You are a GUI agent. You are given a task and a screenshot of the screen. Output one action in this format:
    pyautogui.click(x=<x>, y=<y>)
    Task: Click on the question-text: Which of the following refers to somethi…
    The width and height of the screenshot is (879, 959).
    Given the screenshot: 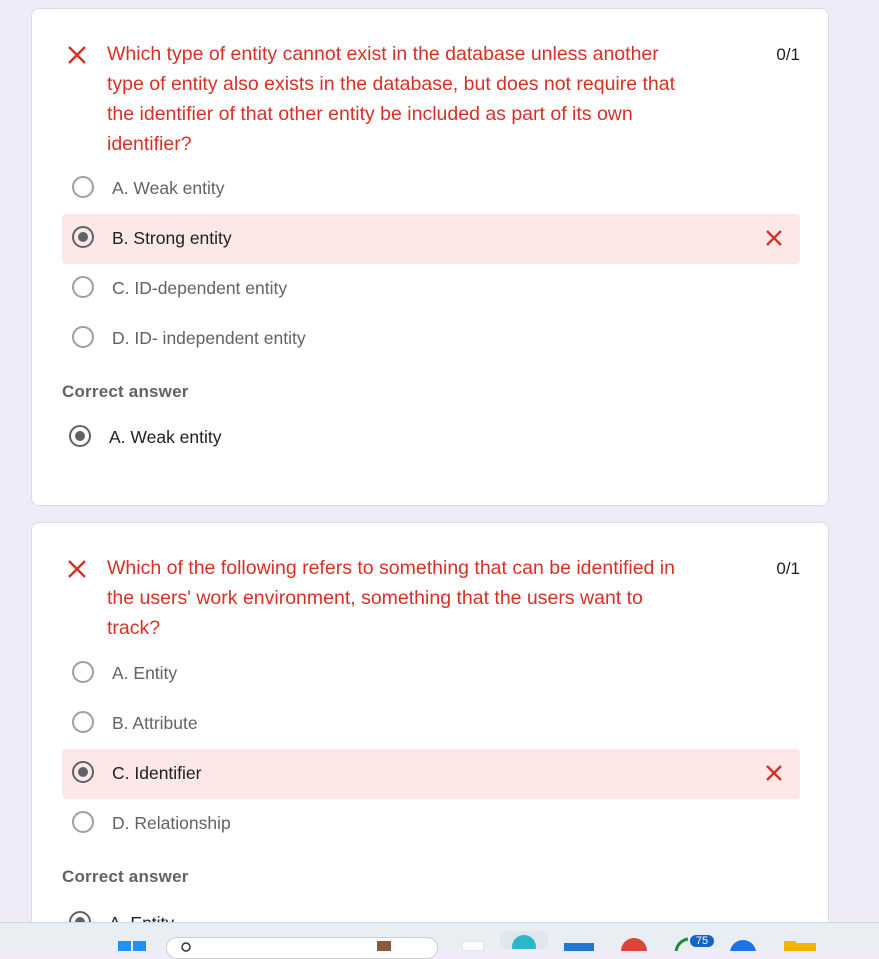 What is the action you would take?
    pyautogui.click(x=391, y=598)
    